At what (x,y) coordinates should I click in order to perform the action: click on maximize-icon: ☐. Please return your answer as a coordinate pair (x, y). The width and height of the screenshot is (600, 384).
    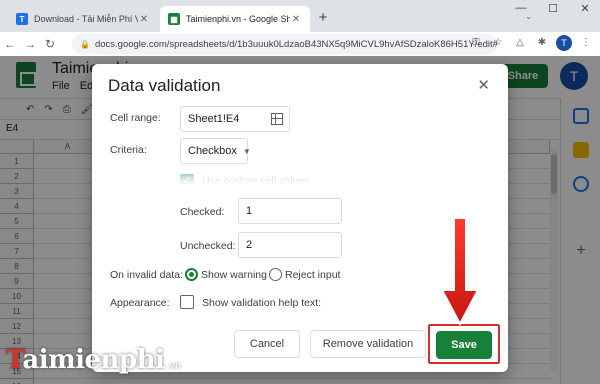
    Looking at the image, I should click on (553, 8).